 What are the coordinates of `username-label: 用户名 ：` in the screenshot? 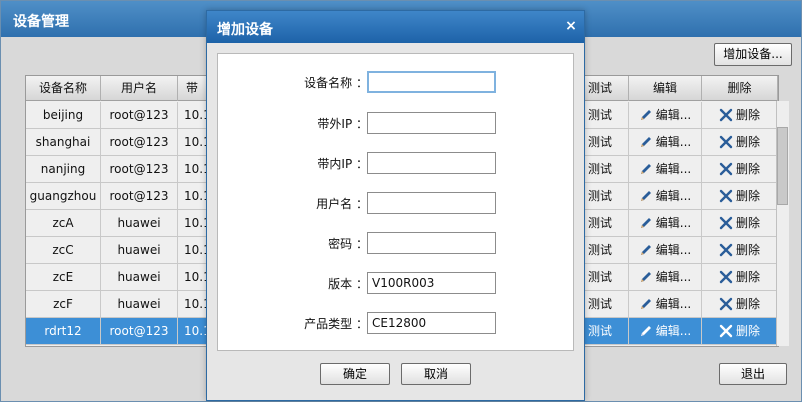 It's located at (342, 204).